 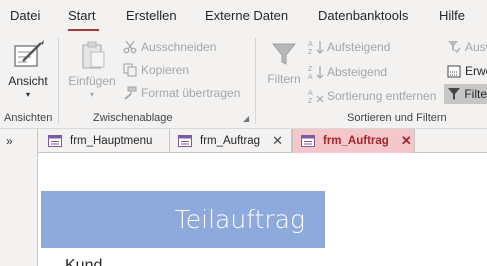 What do you see at coordinates (130, 70) in the screenshot?
I see `copy-icon` at bounding box center [130, 70].